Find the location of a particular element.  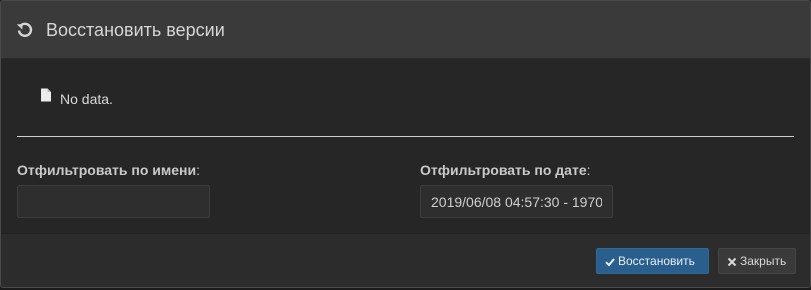

filter-date-input is located at coordinates (516, 201).